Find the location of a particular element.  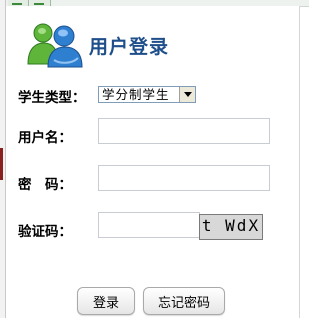

password-field is located at coordinates (184, 178).